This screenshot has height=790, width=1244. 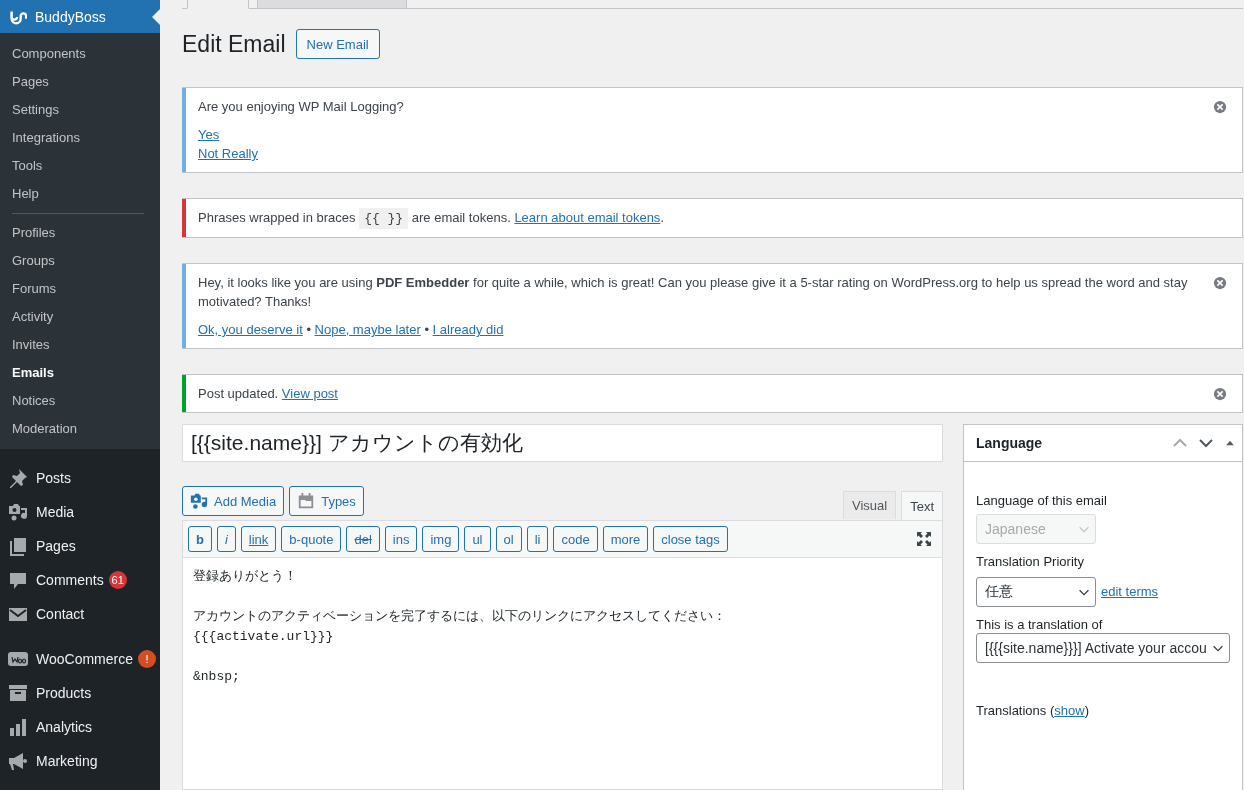 I want to click on editor-tab: Text, so click(x=922, y=505).